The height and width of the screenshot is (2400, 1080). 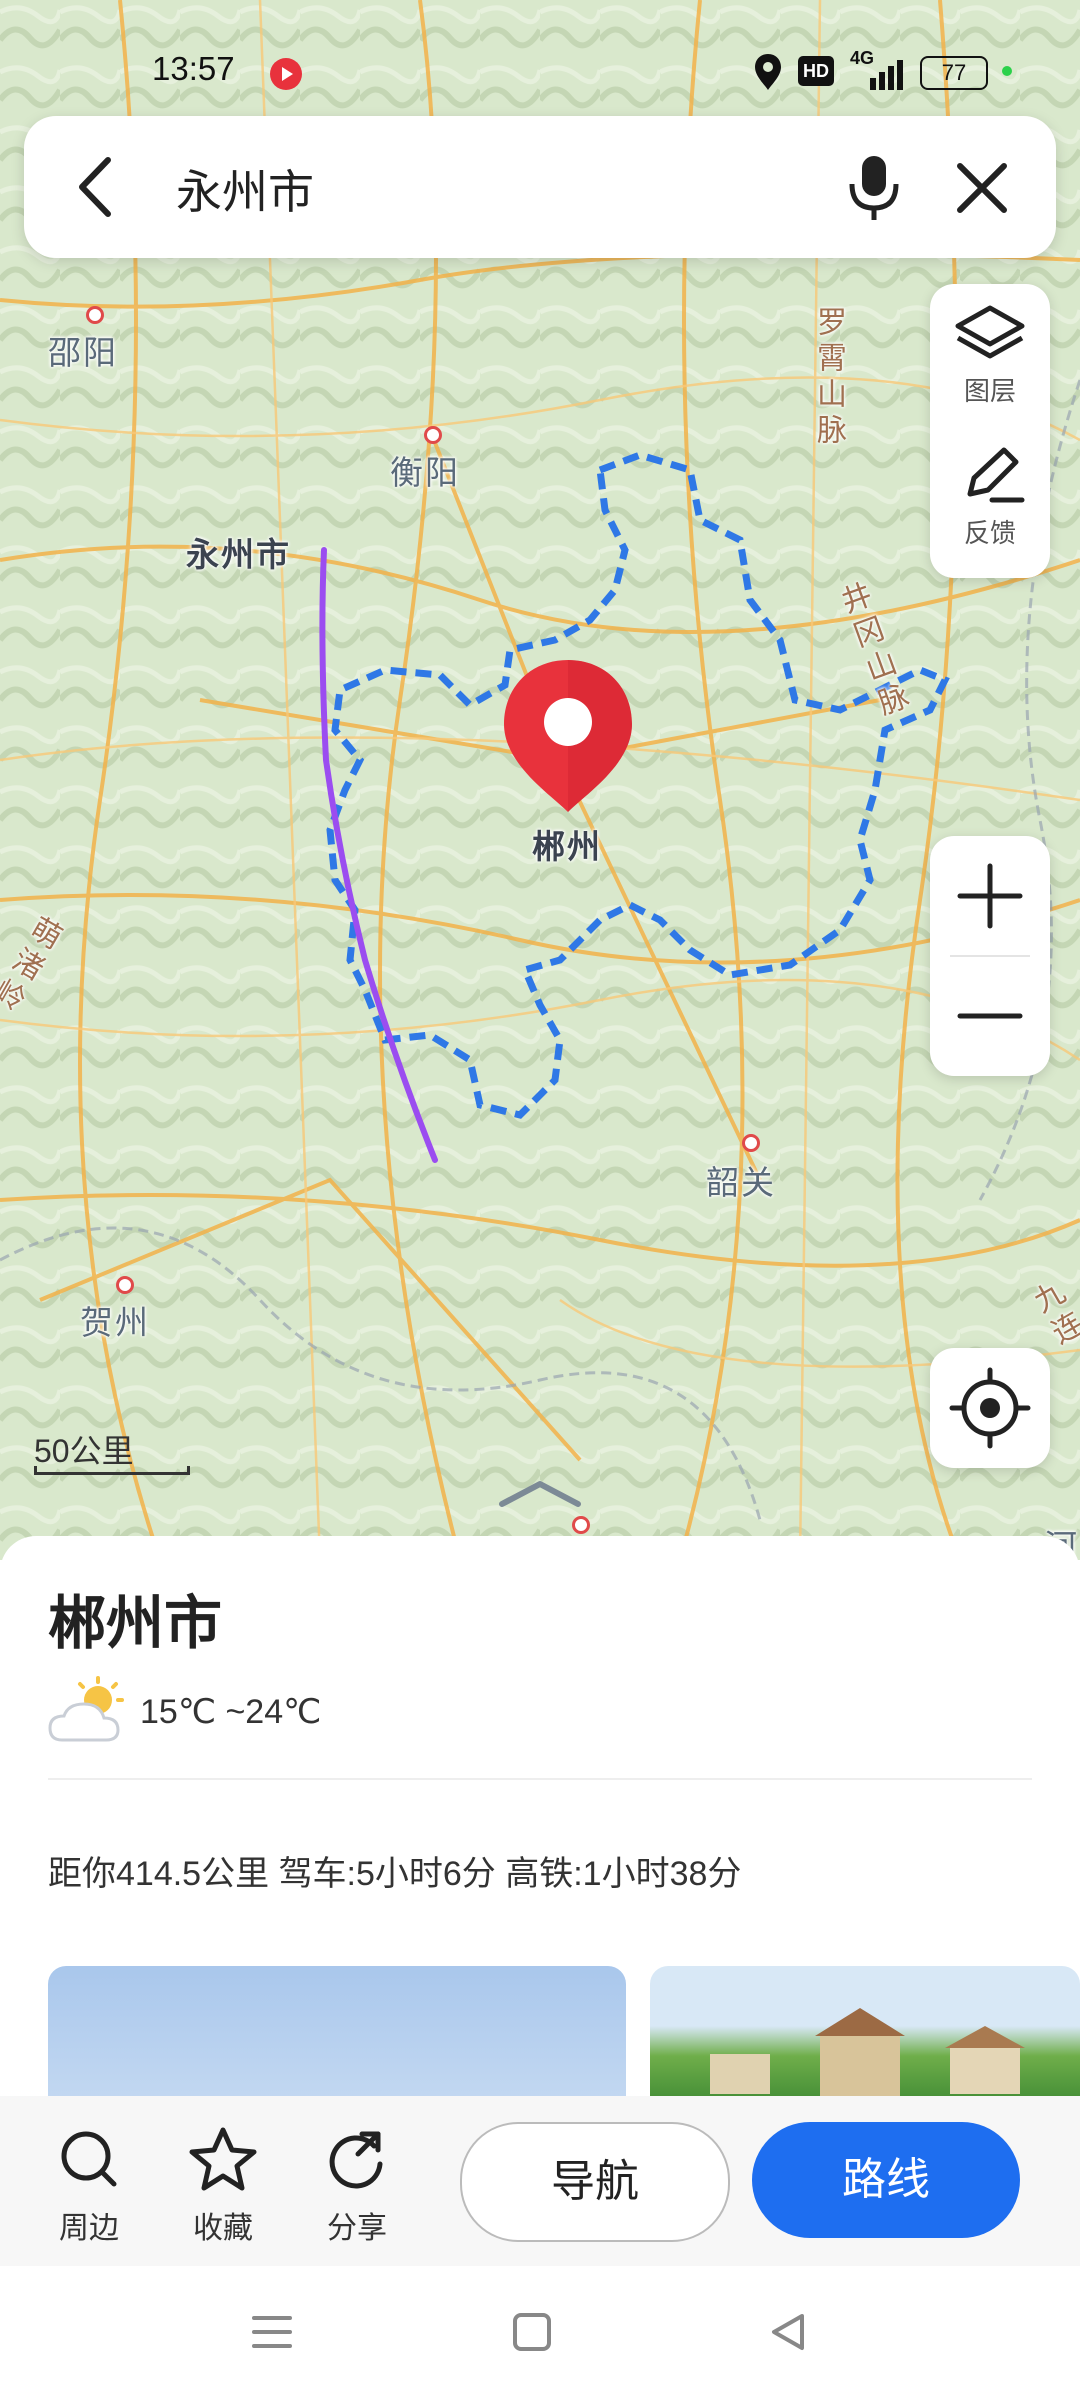 What do you see at coordinates (828, 378) in the screenshot?
I see `place-label-luoxiao: 罗霄山脉` at bounding box center [828, 378].